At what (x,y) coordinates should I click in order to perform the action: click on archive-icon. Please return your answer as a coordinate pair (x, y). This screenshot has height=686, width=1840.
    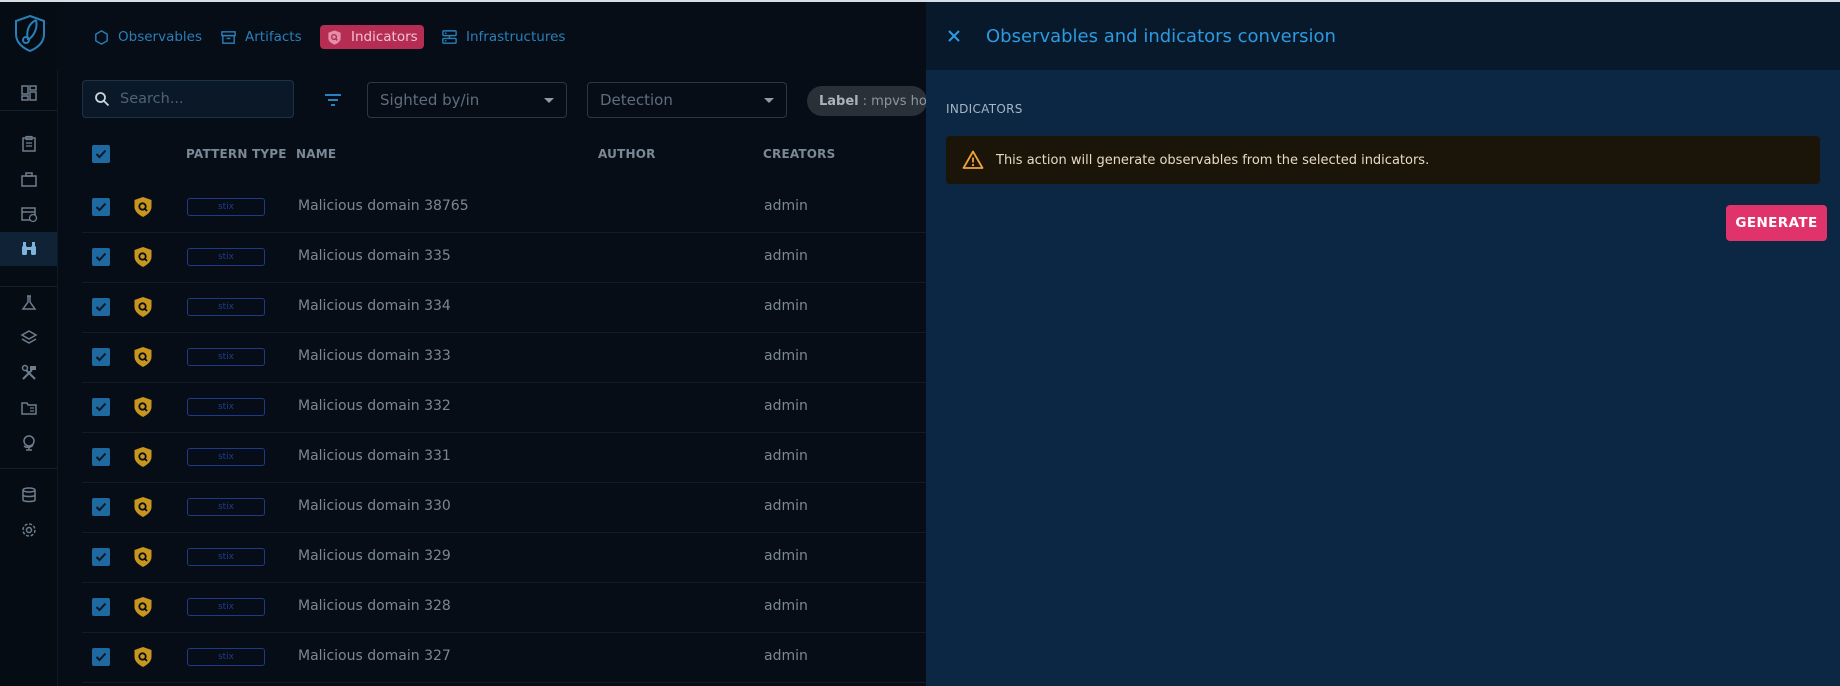
    Looking at the image, I should click on (228, 37).